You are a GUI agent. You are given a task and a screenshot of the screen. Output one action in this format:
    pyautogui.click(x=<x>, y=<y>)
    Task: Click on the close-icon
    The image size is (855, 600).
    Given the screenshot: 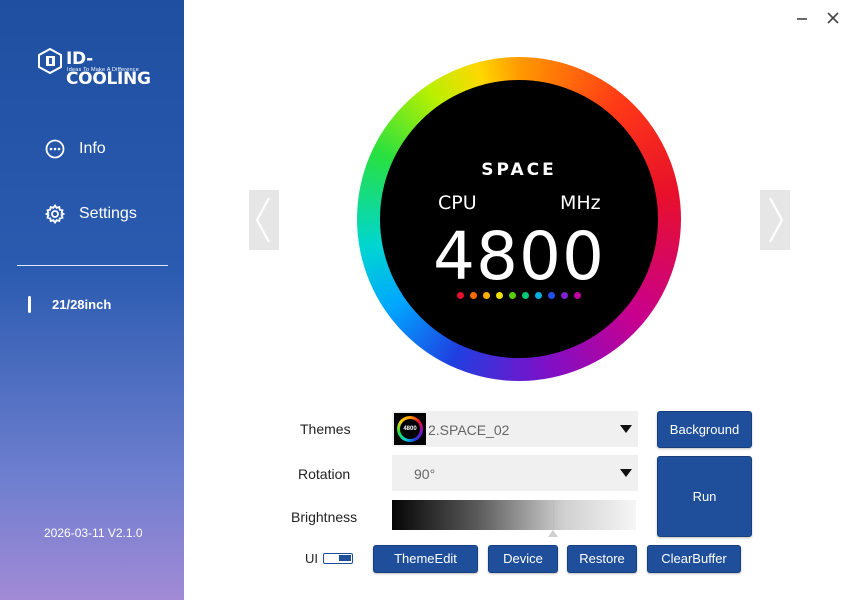 What is the action you would take?
    pyautogui.click(x=833, y=18)
    